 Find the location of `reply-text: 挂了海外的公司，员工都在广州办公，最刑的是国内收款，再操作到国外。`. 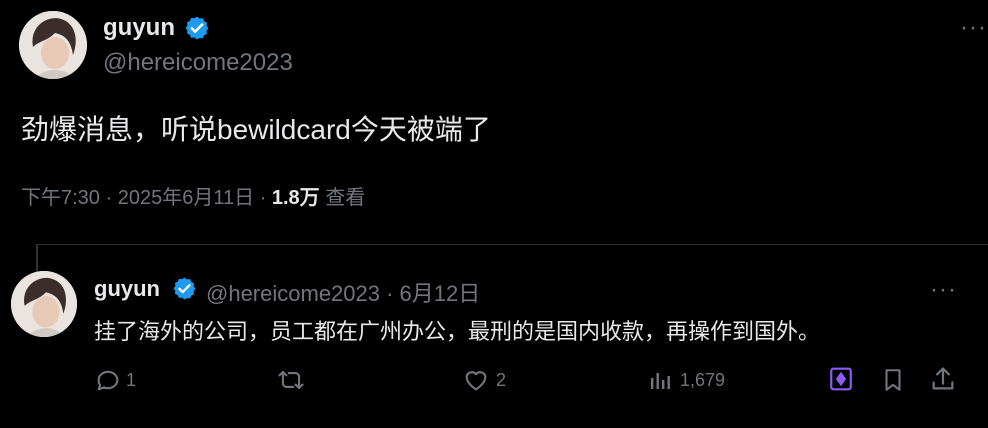

reply-text: 挂了海外的公司，员工都在广州办公，最刑的是国内收款，再操作到国外。 is located at coordinates (457, 331).